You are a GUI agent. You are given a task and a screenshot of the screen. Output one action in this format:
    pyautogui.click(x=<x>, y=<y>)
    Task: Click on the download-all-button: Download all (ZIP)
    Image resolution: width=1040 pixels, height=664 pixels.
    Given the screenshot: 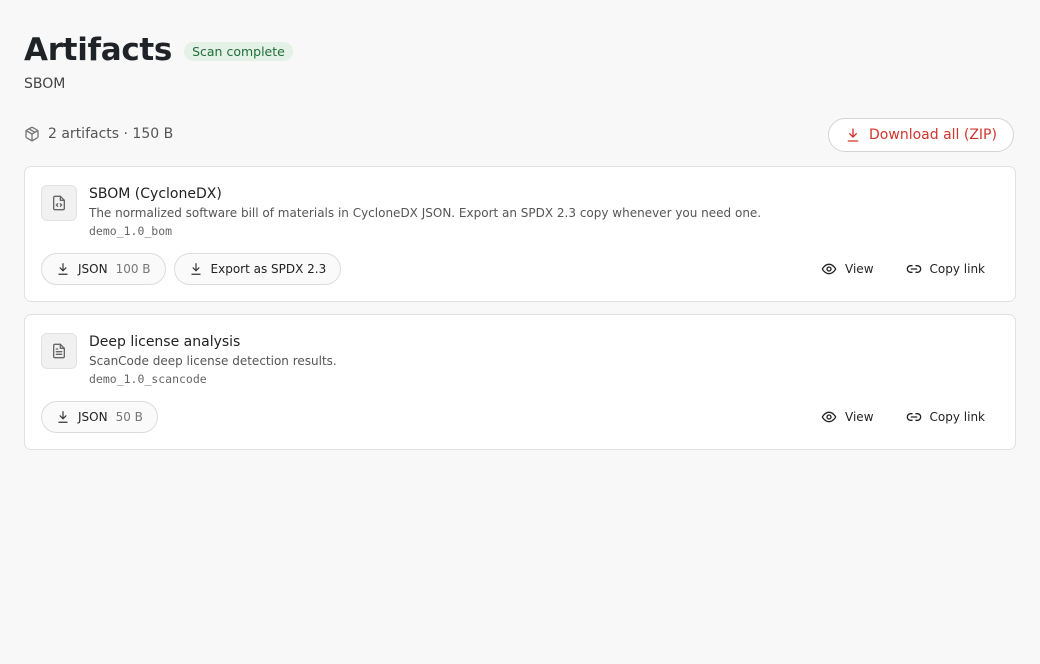 What is the action you would take?
    pyautogui.click(x=921, y=135)
    